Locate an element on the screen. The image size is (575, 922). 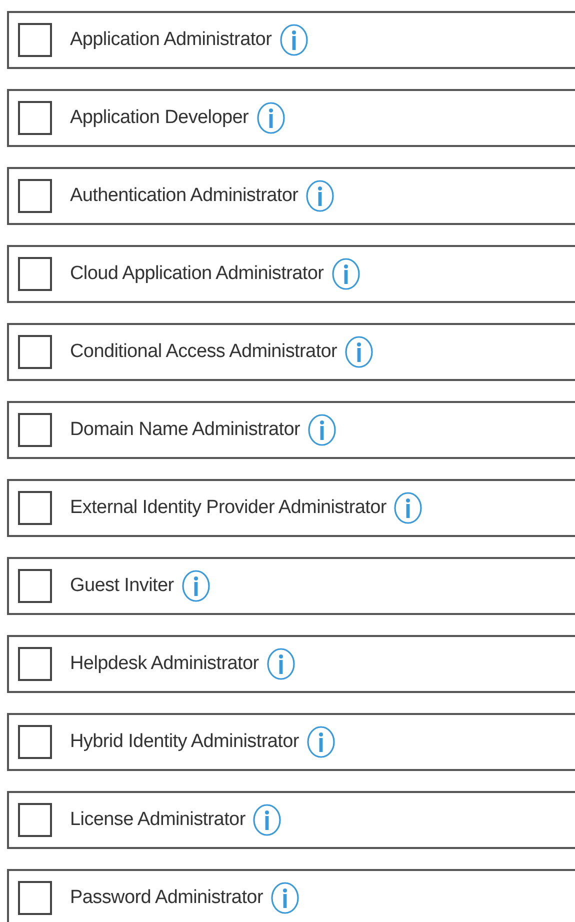
role-label: Cloud Application Administrator is located at coordinates (197, 274).